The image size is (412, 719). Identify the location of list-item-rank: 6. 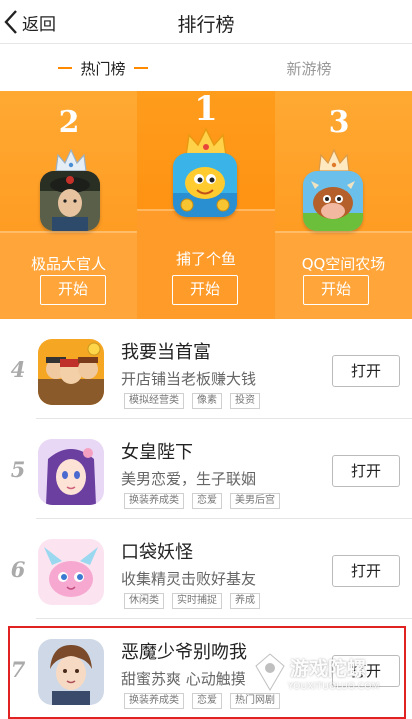
(18, 569).